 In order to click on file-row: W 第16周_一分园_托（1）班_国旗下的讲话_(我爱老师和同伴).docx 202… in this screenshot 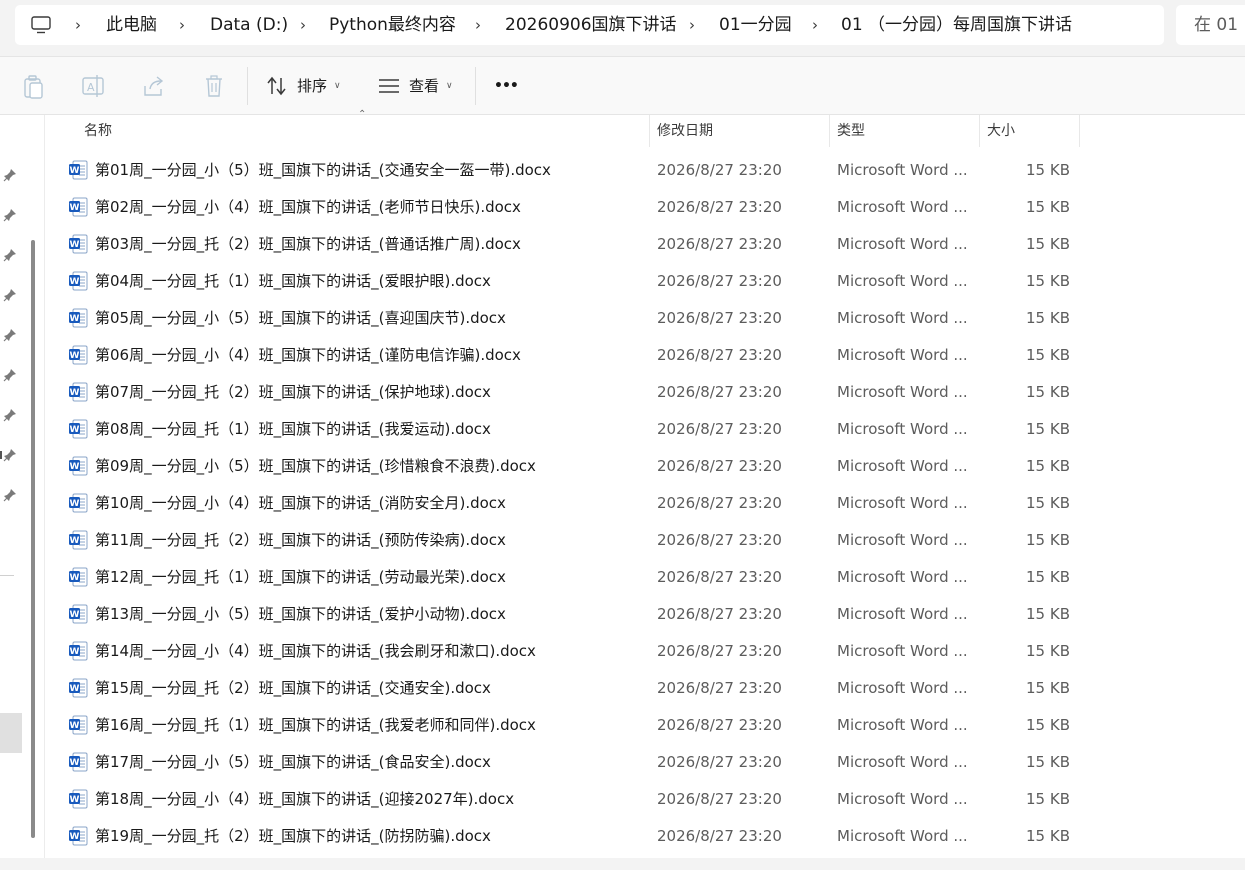, I will do `click(645, 725)`.